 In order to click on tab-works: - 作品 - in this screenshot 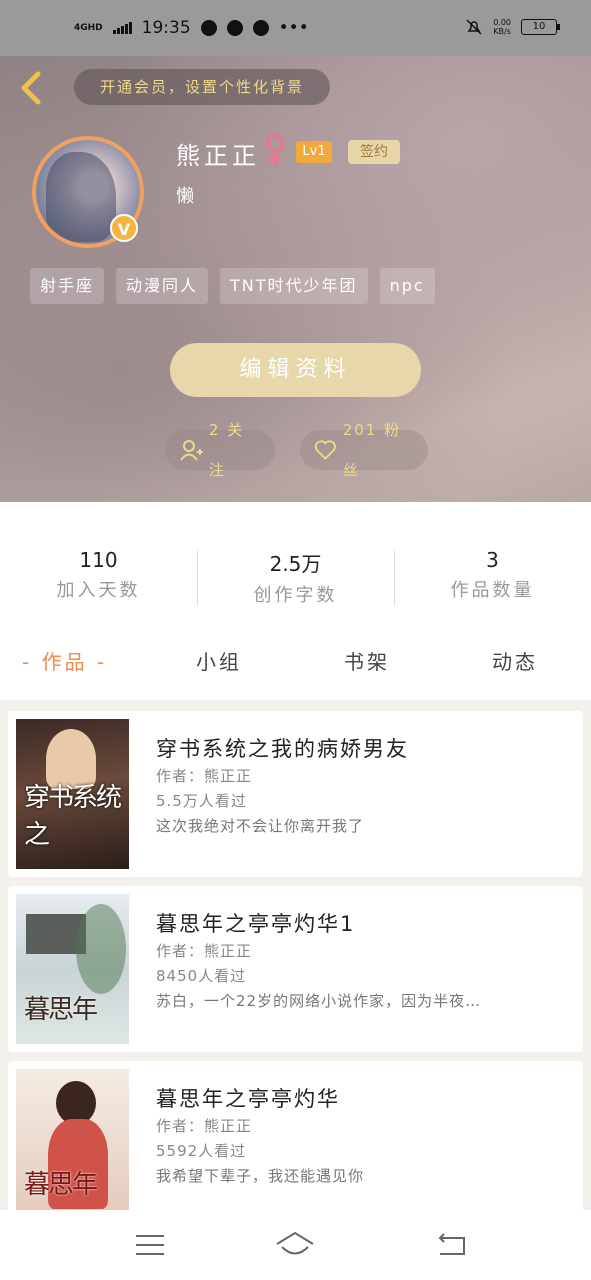, I will do `click(64, 660)`.